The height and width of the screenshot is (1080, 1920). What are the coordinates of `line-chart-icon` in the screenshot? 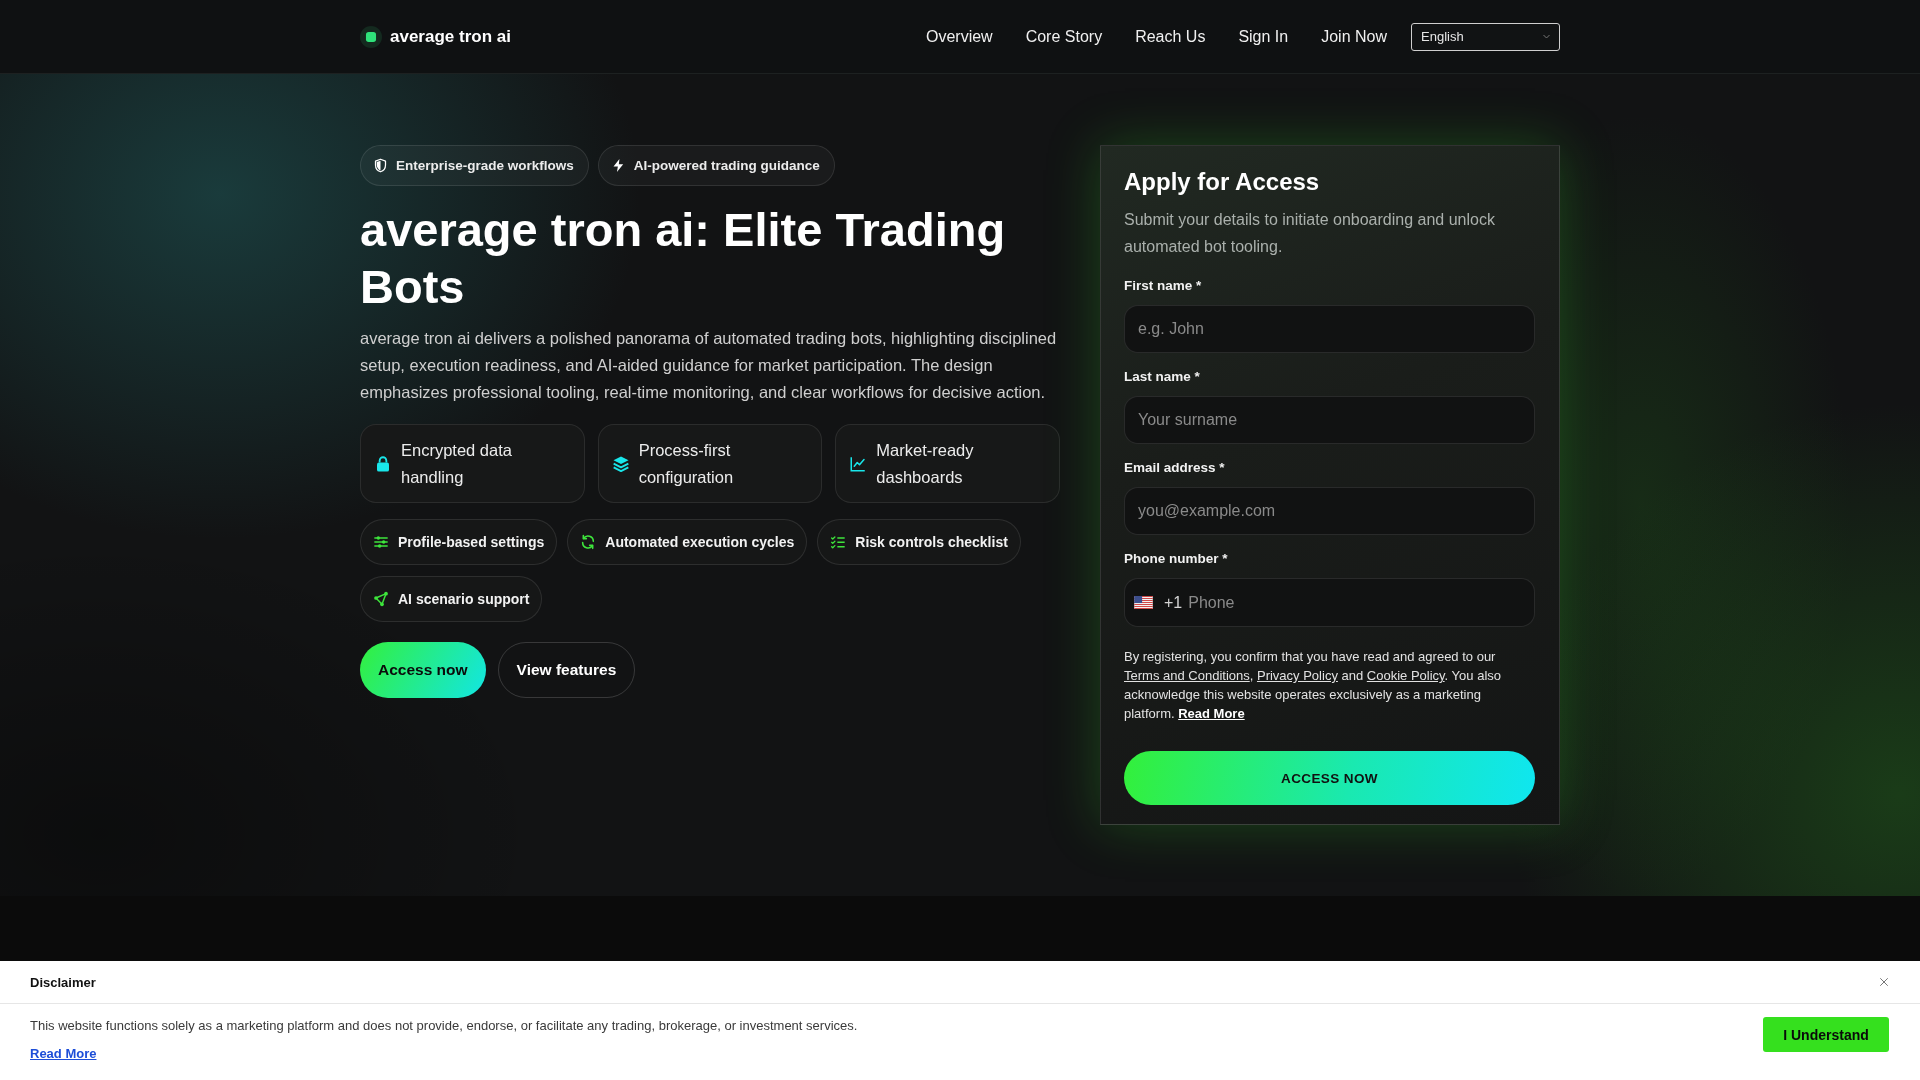 It's located at (858, 463).